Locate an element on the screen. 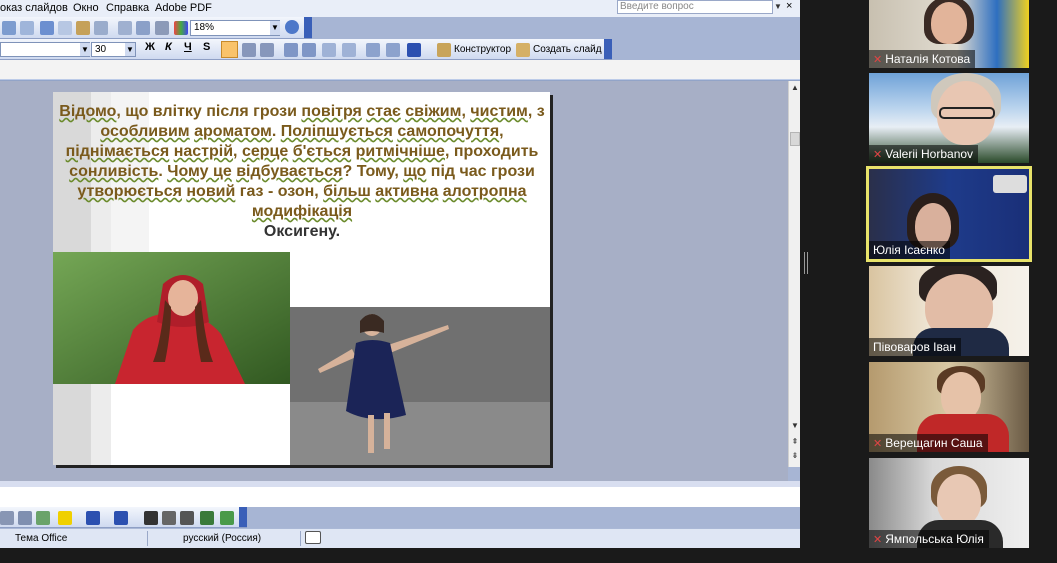 This screenshot has height=563, width=1057. slide-text-segment: серце is located at coordinates (265, 151).